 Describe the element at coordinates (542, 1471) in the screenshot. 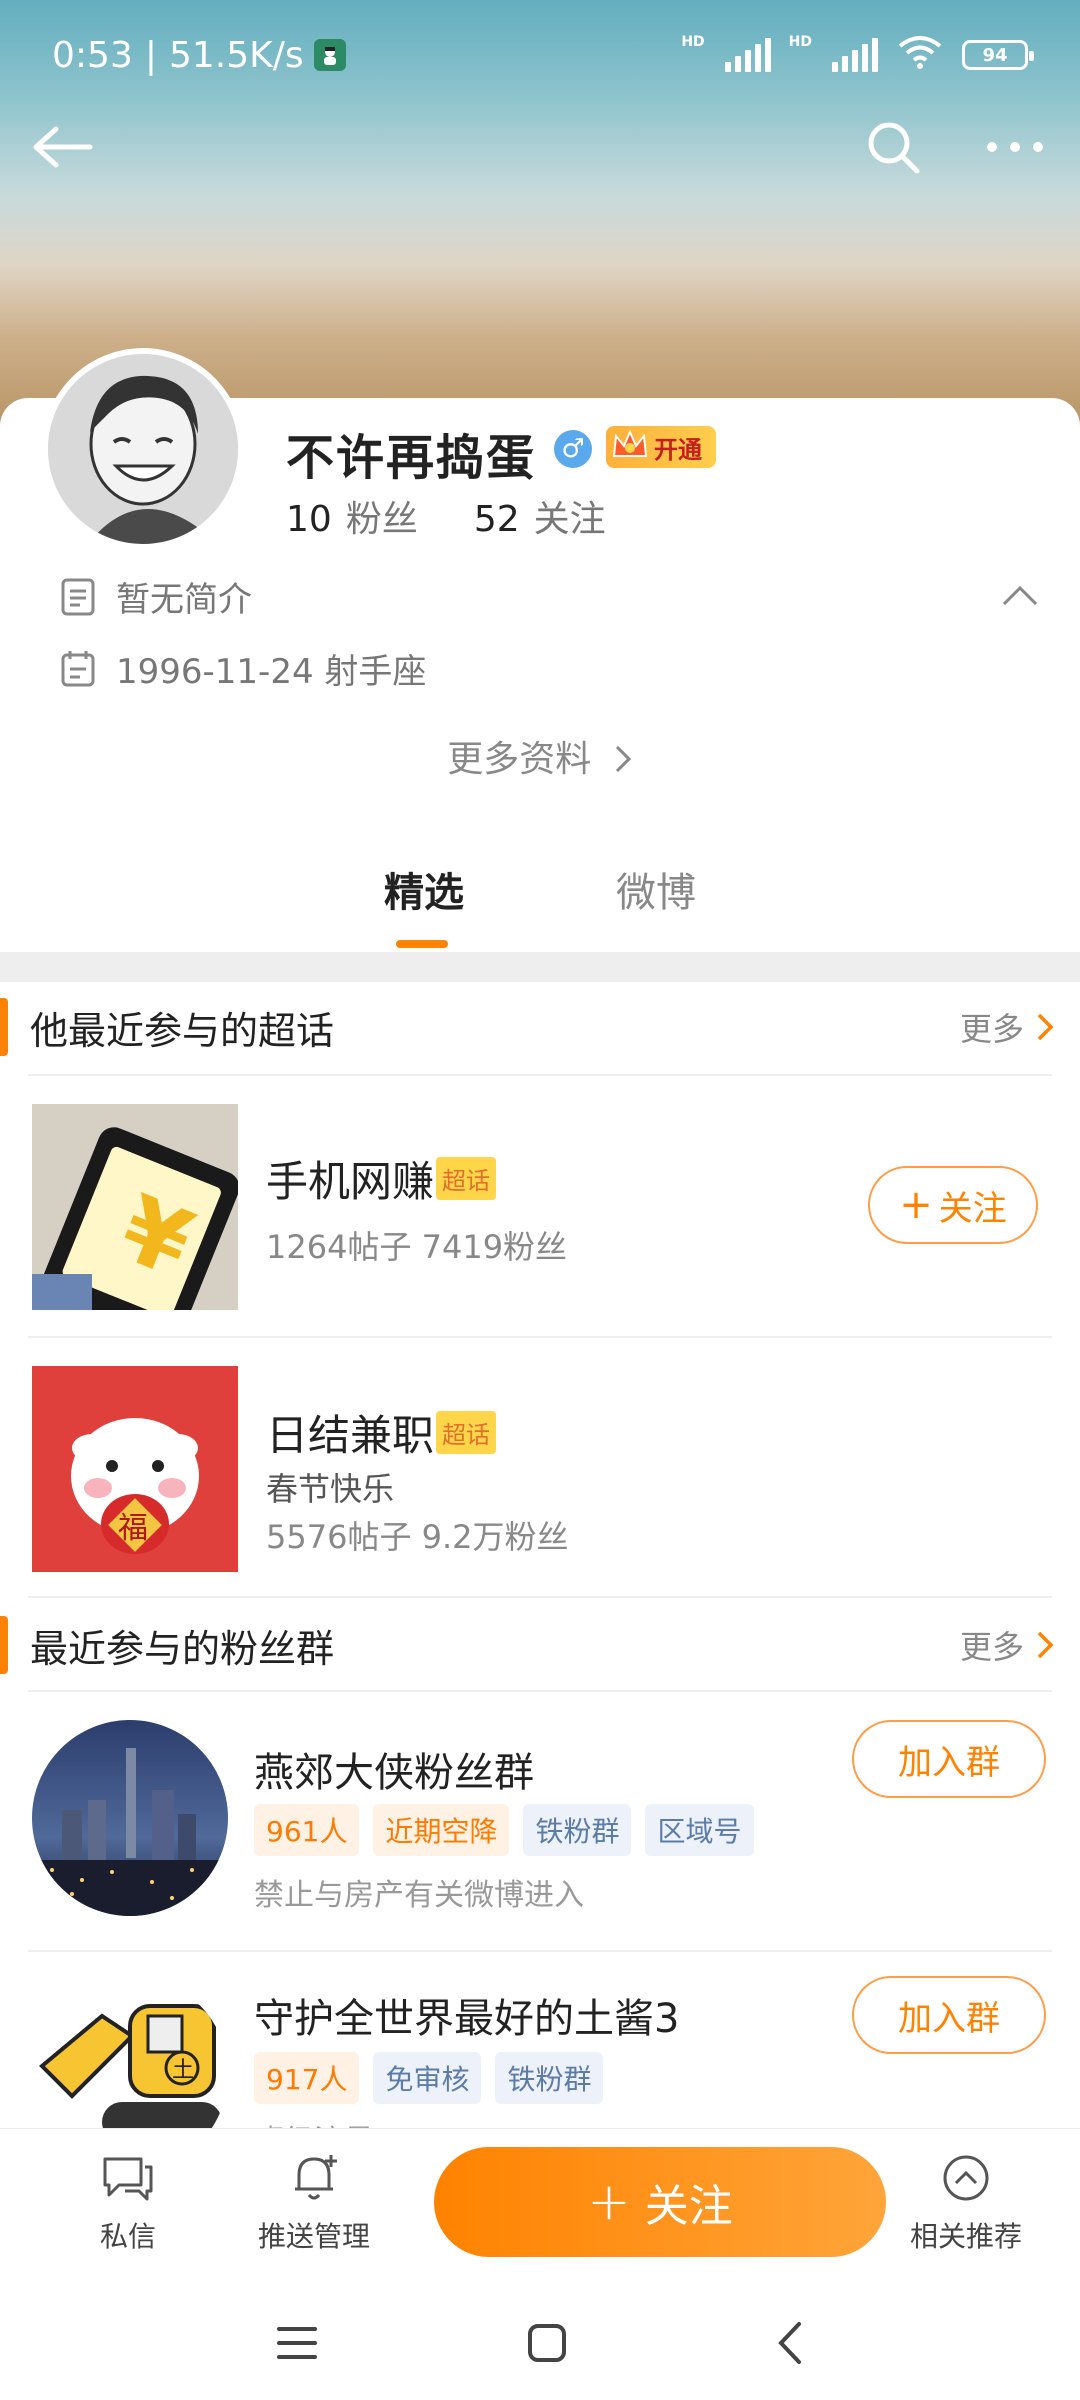

I see `super-topic-item: 福 日结兼职 超话 春节快乐 5576帖子 9.2万粉丝` at that location.